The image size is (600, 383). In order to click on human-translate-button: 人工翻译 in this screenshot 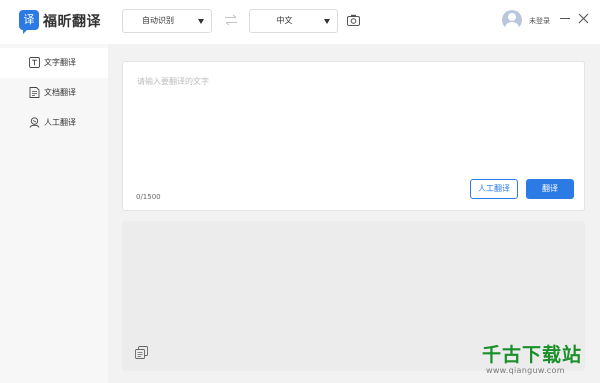, I will do `click(494, 189)`.